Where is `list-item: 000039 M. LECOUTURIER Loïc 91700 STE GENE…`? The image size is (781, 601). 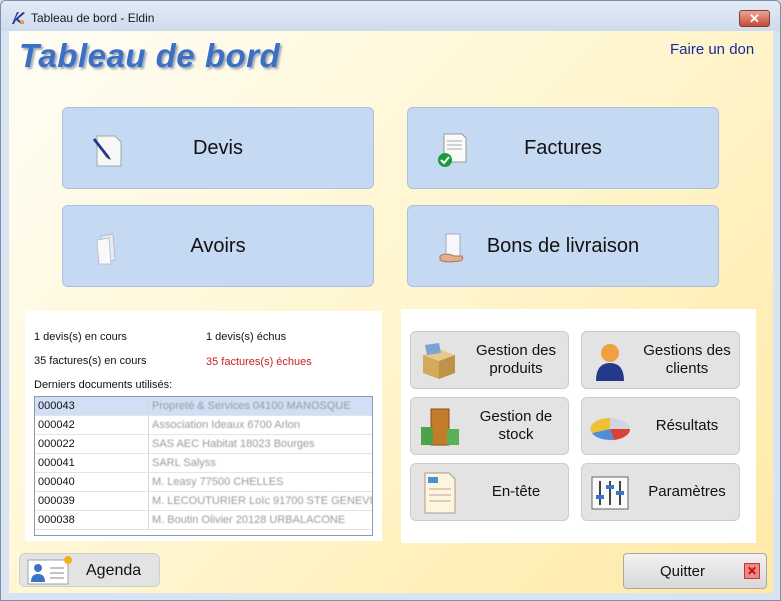 list-item: 000039 M. LECOUTURIER Loïc 91700 STE GENE… is located at coordinates (203, 501).